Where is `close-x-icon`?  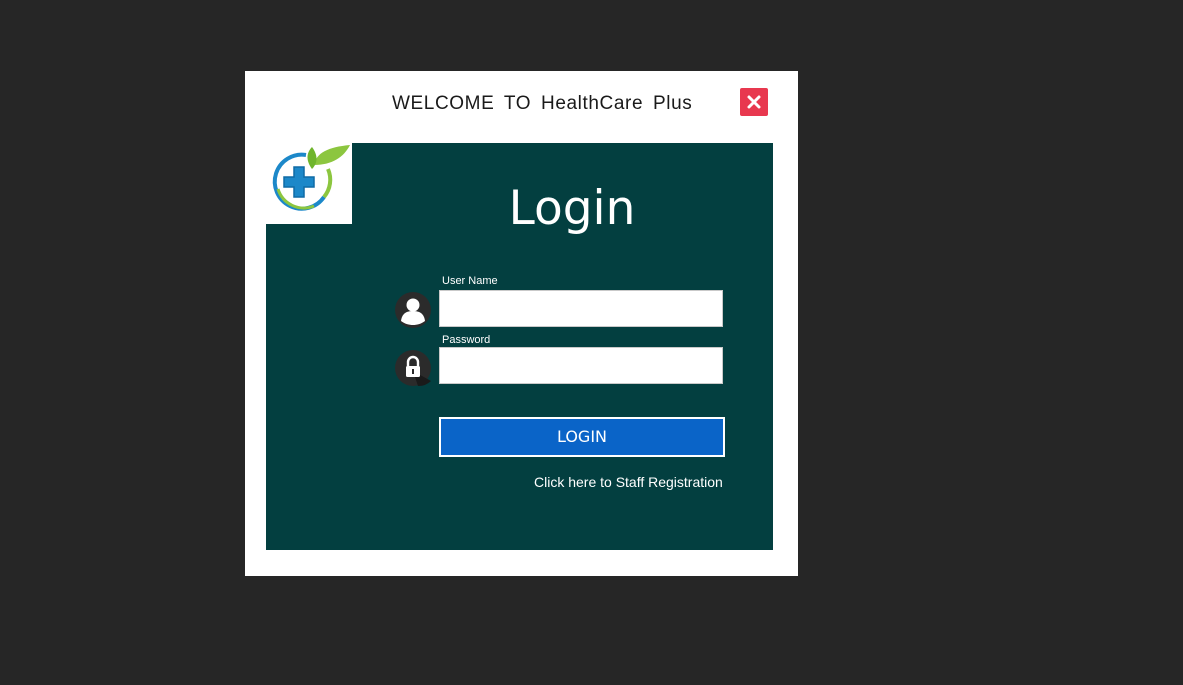 close-x-icon is located at coordinates (754, 102).